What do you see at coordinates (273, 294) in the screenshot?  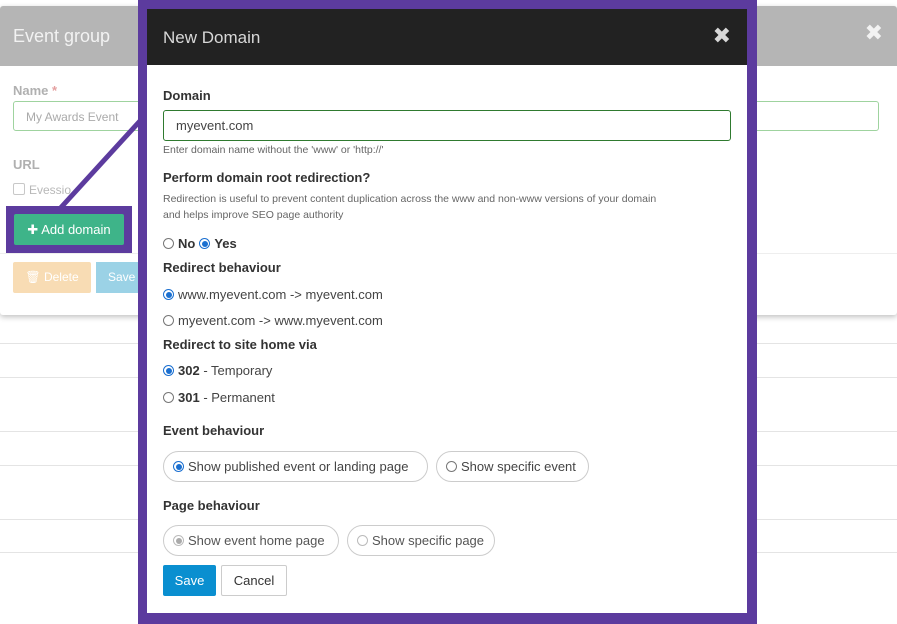 I see `redirect-option-www-to-root: www.myevent.com -> myevent.com` at bounding box center [273, 294].